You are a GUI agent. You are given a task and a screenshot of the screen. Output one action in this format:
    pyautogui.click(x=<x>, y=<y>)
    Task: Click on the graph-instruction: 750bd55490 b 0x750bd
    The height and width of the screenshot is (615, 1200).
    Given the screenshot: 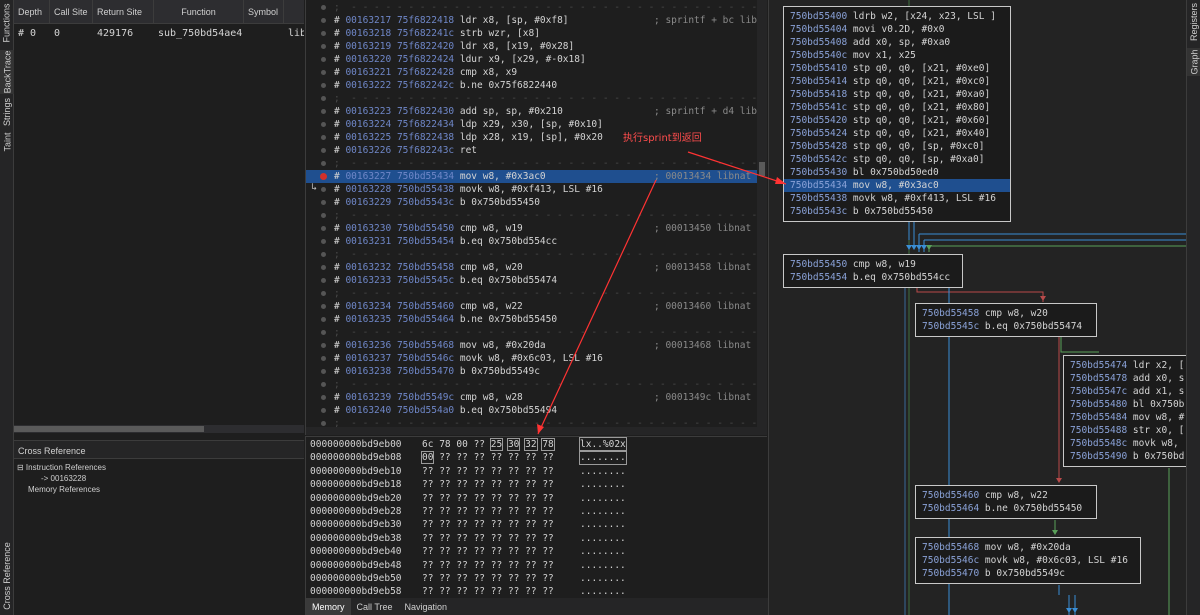 What is the action you would take?
    pyautogui.click(x=1127, y=456)
    